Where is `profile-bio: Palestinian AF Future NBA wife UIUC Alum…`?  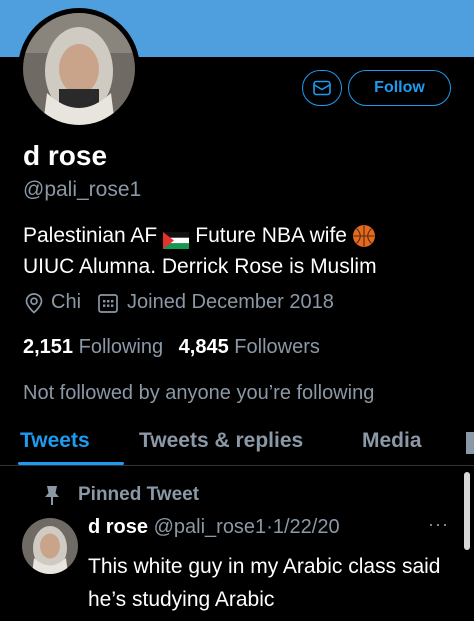 profile-bio: Palestinian AF Future NBA wife UIUC Alum… is located at coordinates (243, 251).